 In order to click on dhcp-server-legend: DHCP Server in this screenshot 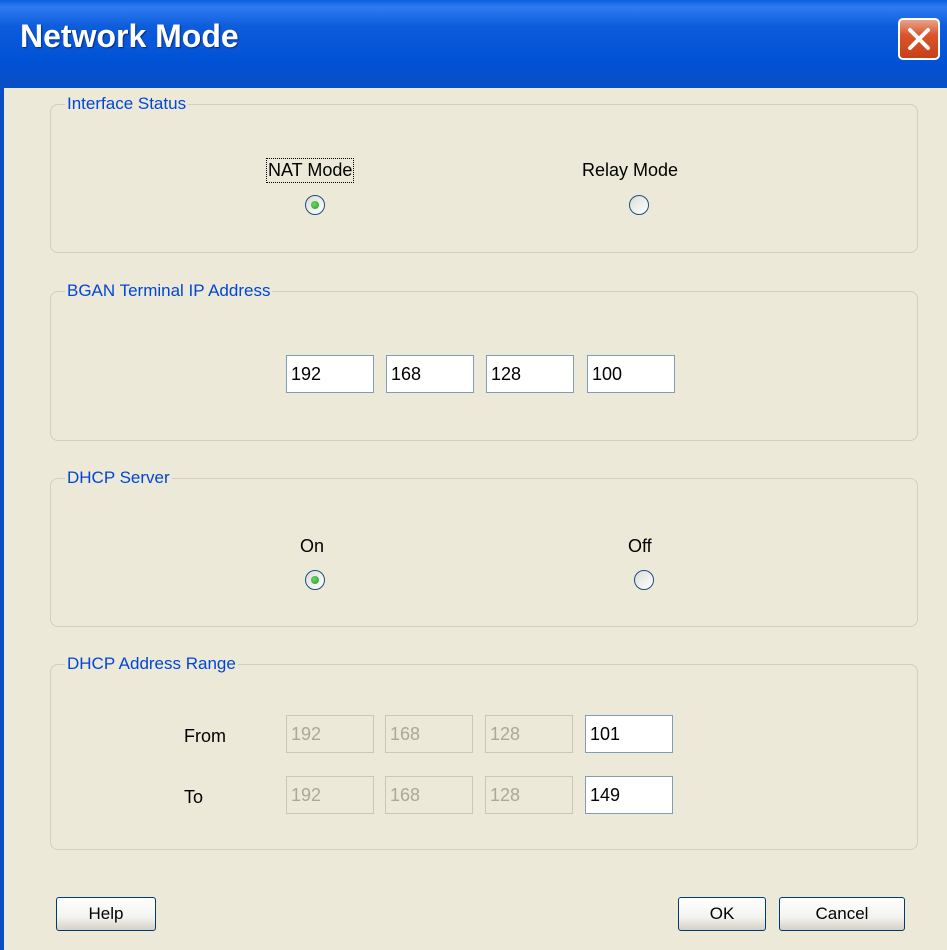, I will do `click(118, 477)`.